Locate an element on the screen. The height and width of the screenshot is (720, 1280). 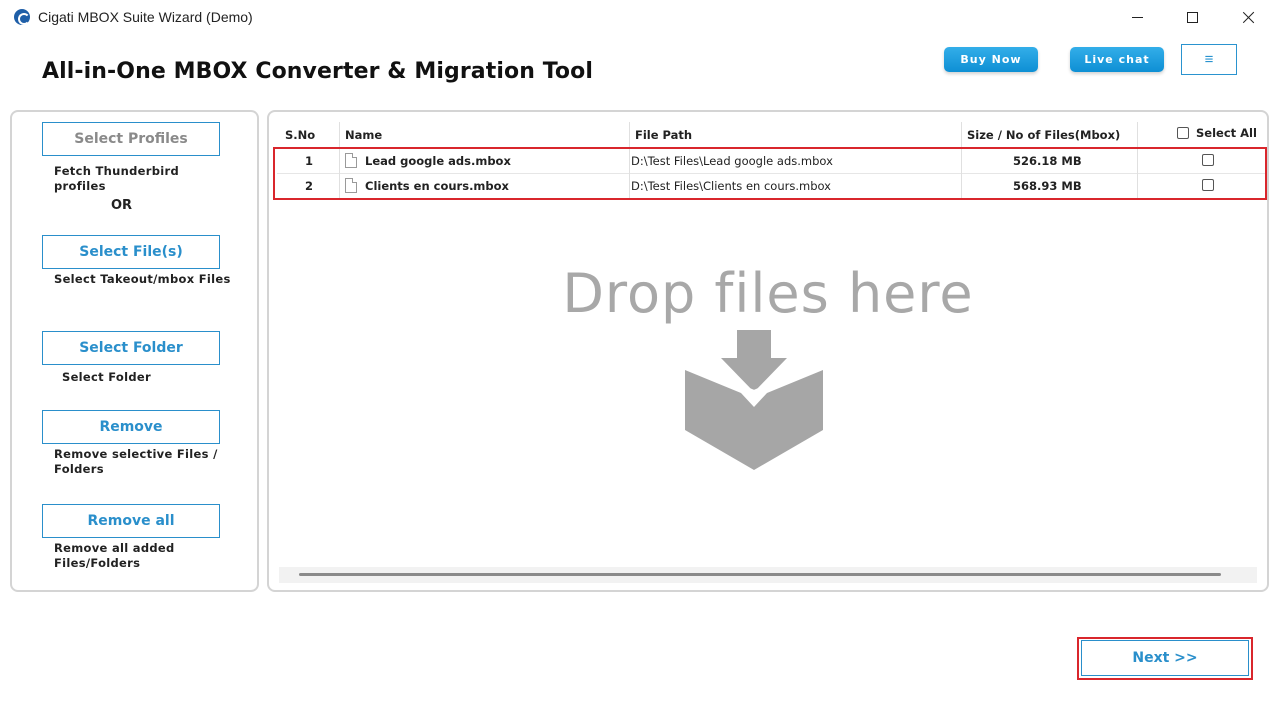
close-button is located at coordinates (1248, 17).